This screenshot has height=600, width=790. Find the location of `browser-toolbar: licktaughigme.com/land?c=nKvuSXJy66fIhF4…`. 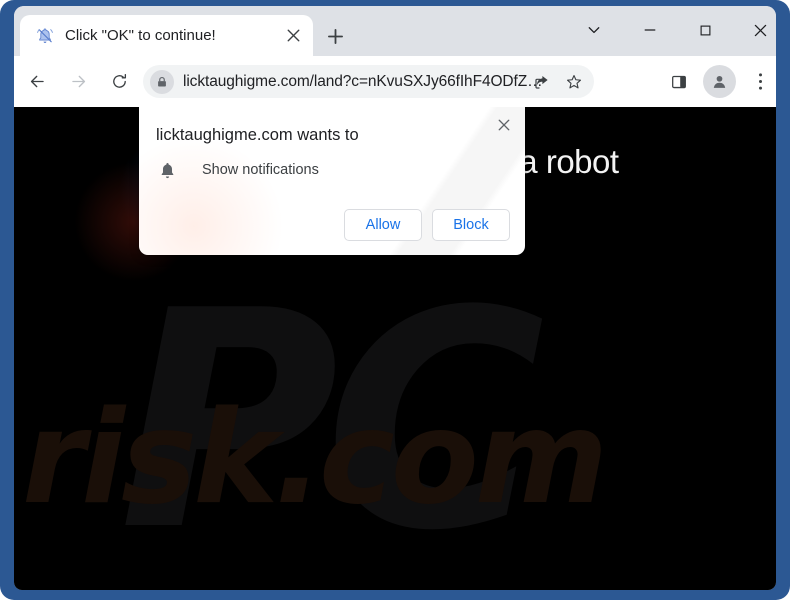

browser-toolbar: licktaughigme.com/land?c=nKvuSXJy66fIhF4… is located at coordinates (395, 81).